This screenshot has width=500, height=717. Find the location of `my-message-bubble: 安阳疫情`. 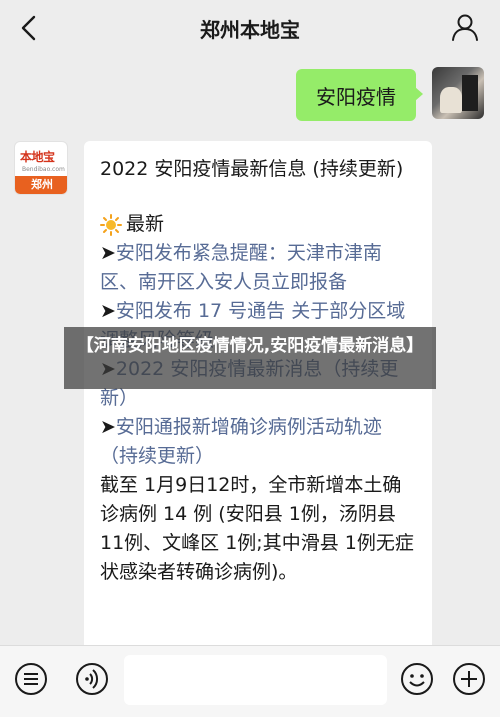

my-message-bubble: 安阳疫情 is located at coordinates (359, 95).